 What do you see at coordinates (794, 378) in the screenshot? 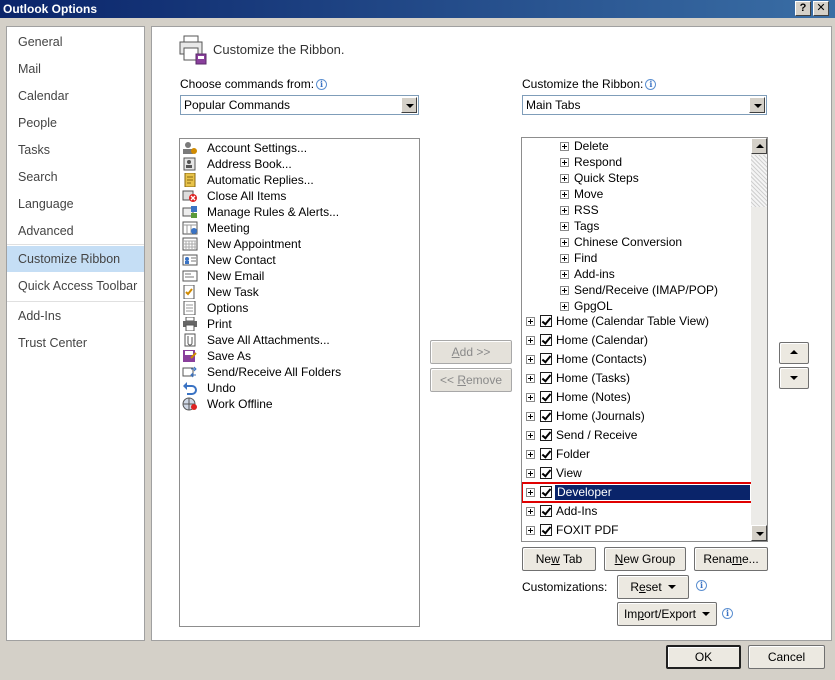
I see `move-down-button` at bounding box center [794, 378].